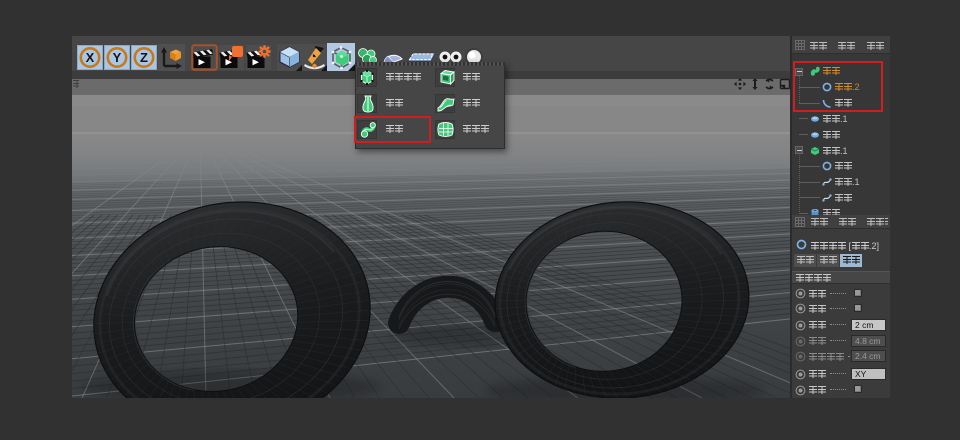  Describe the element at coordinates (90, 57) in the screenshot. I see `svg-text: X` at that location.